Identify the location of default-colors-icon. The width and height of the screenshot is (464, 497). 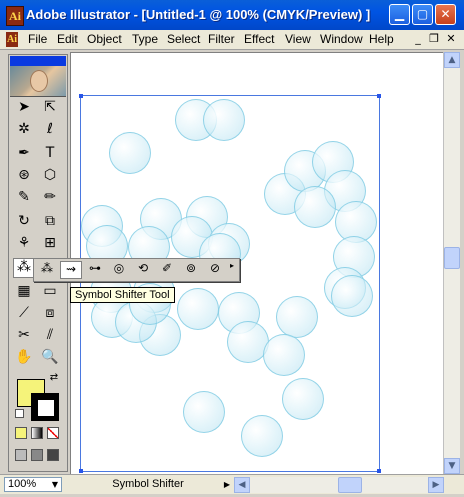
(19, 413).